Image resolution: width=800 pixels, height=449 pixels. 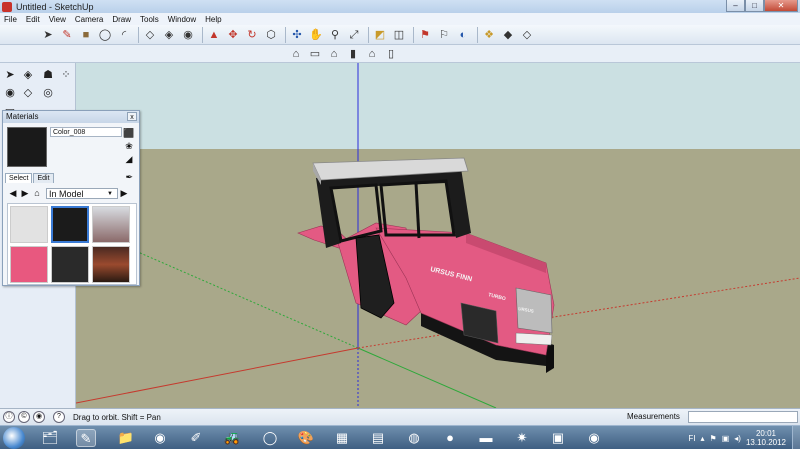 What do you see at coordinates (86, 35) in the screenshot?
I see `rectangle-icon: ■` at bounding box center [86, 35].